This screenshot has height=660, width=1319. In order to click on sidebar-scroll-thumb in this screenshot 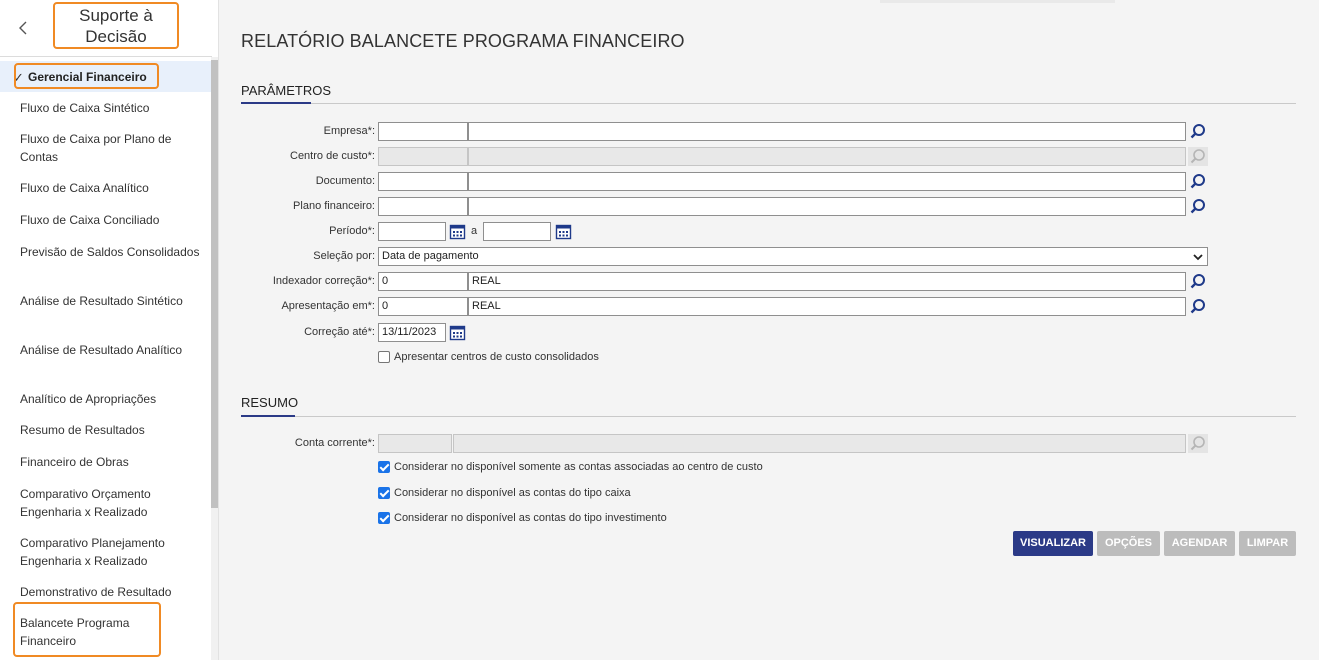, I will do `click(214, 284)`.